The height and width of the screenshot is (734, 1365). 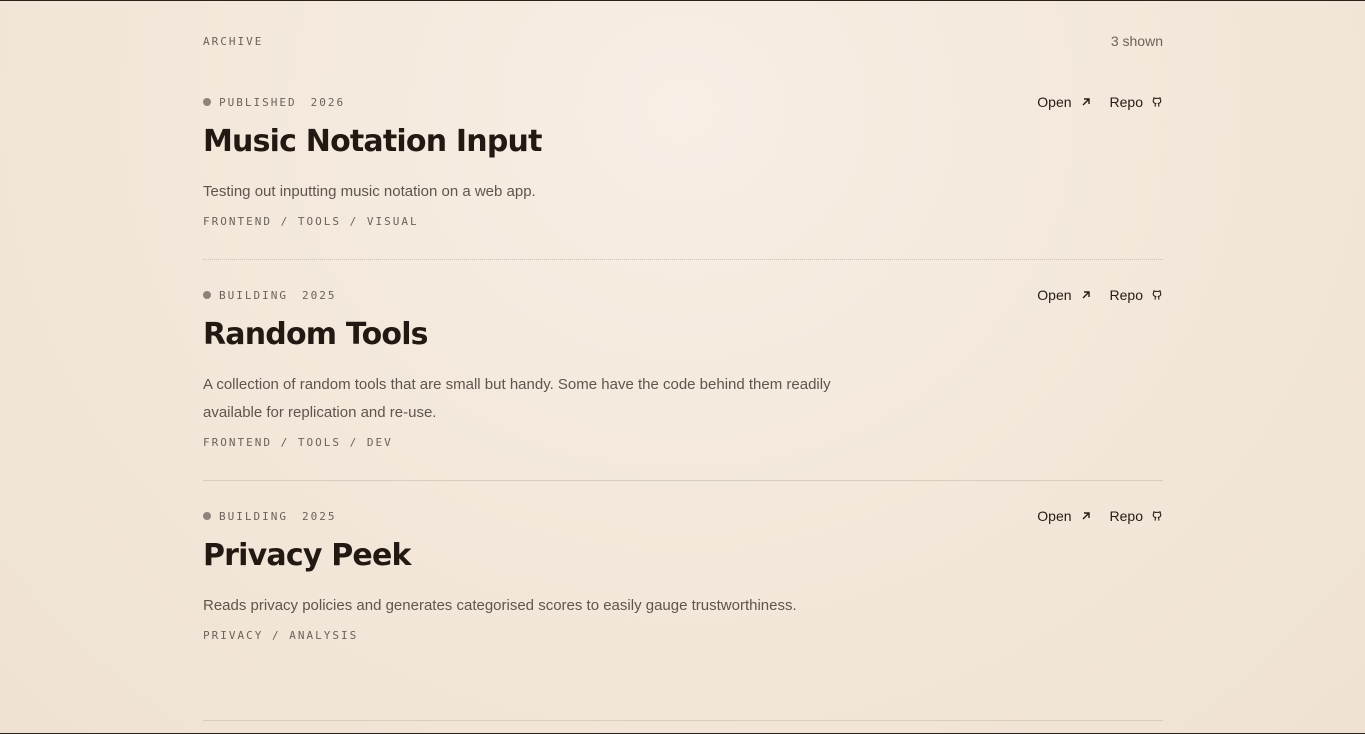 I want to click on project-tags: PRIVACY / ANALYSIS, so click(x=281, y=635).